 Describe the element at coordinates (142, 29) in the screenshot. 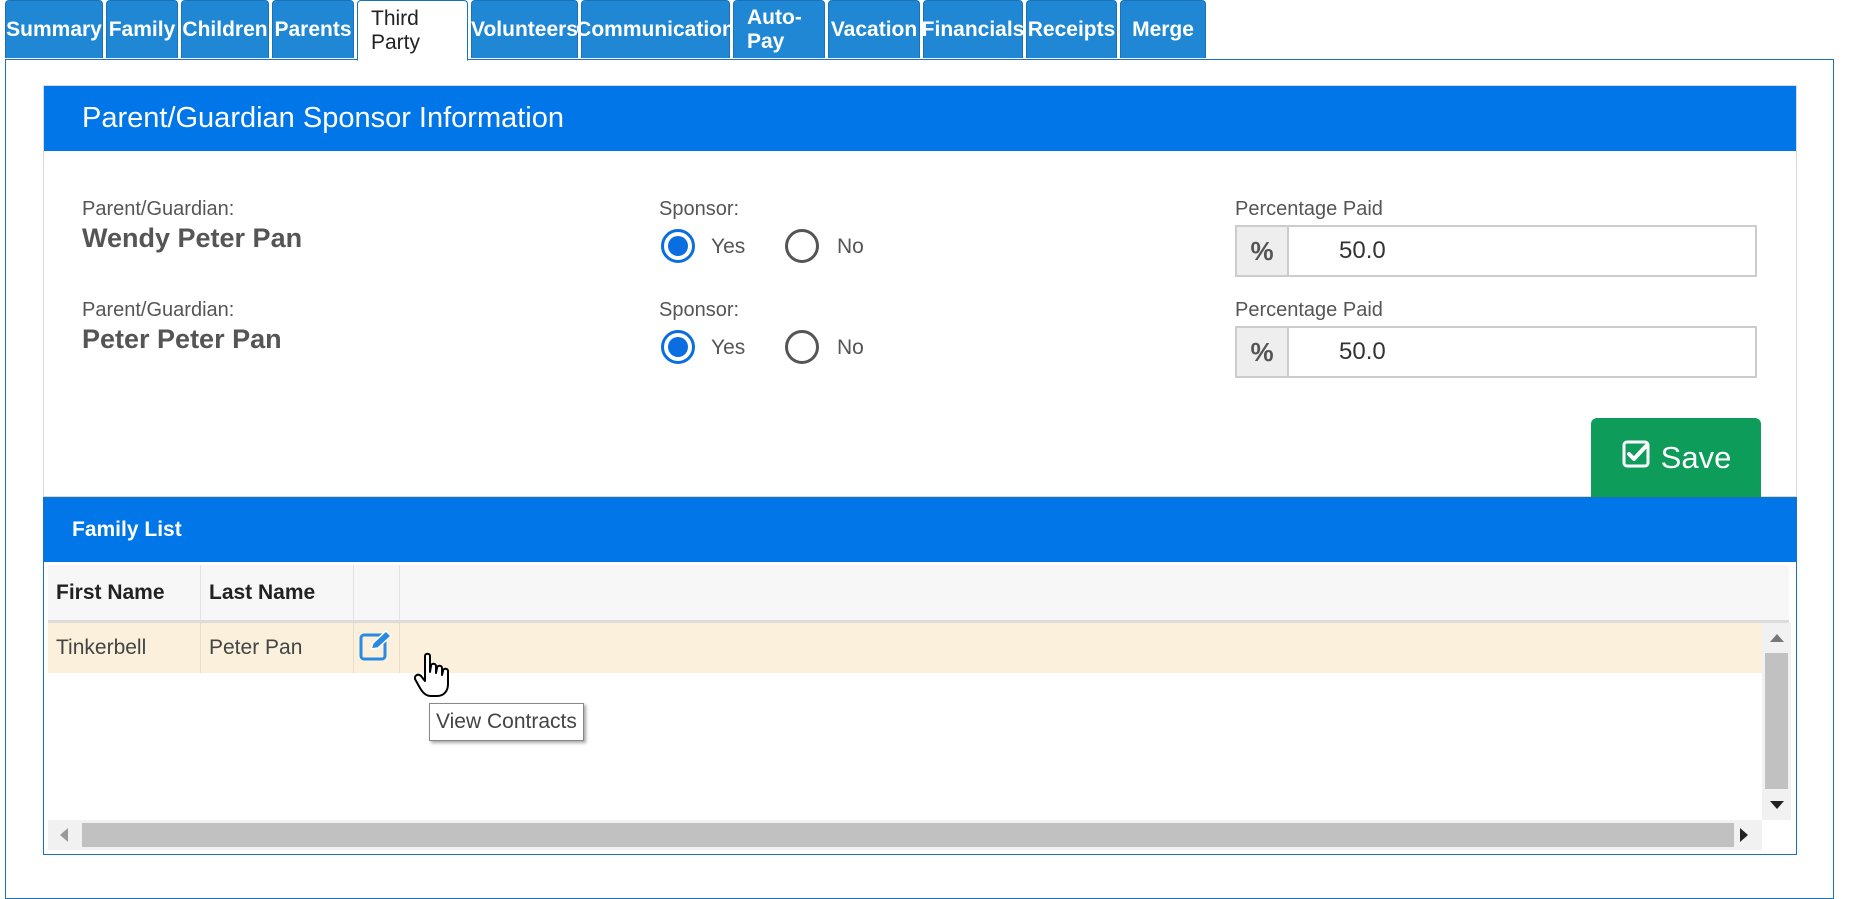

I see `tab-family: Family` at that location.